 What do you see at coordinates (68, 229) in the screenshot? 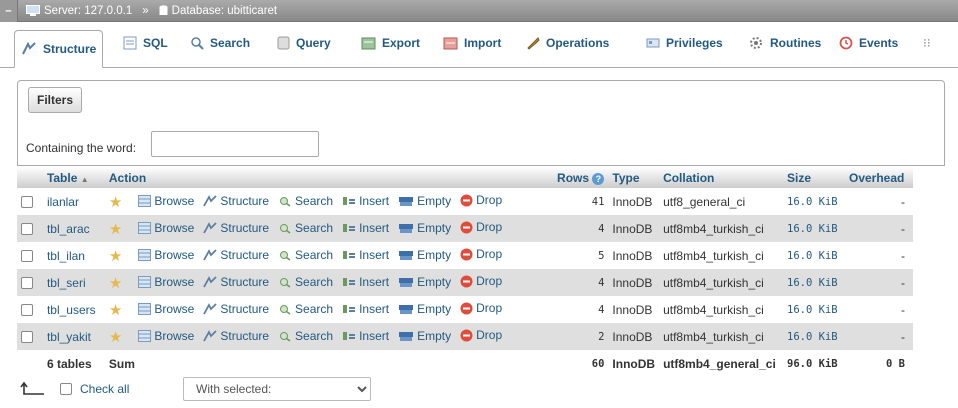
I see `table-name-link: tbl_arac` at bounding box center [68, 229].